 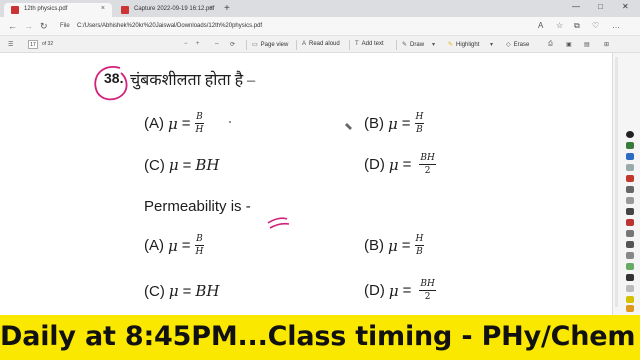 What do you see at coordinates (630, 308) in the screenshot?
I see `color-orange-icon` at bounding box center [630, 308].